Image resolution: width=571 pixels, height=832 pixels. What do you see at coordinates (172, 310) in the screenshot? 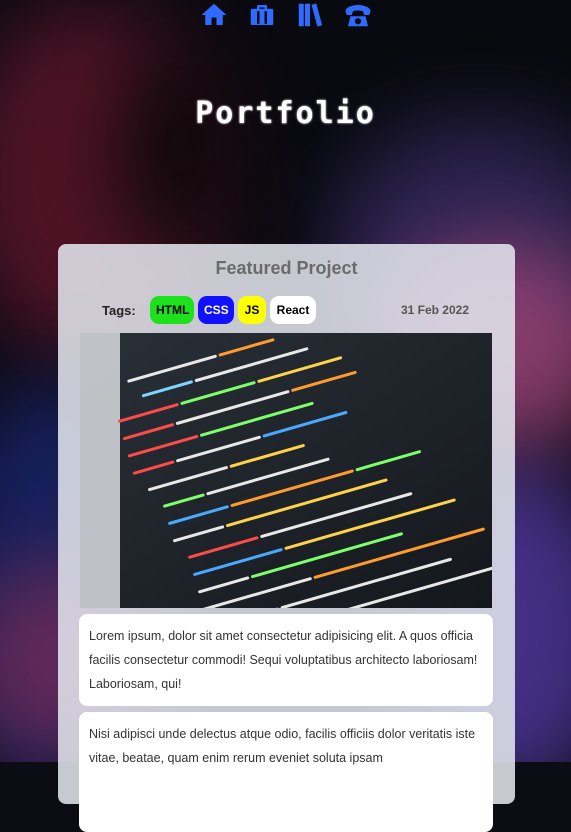
I see `tag-html: HTML` at bounding box center [172, 310].